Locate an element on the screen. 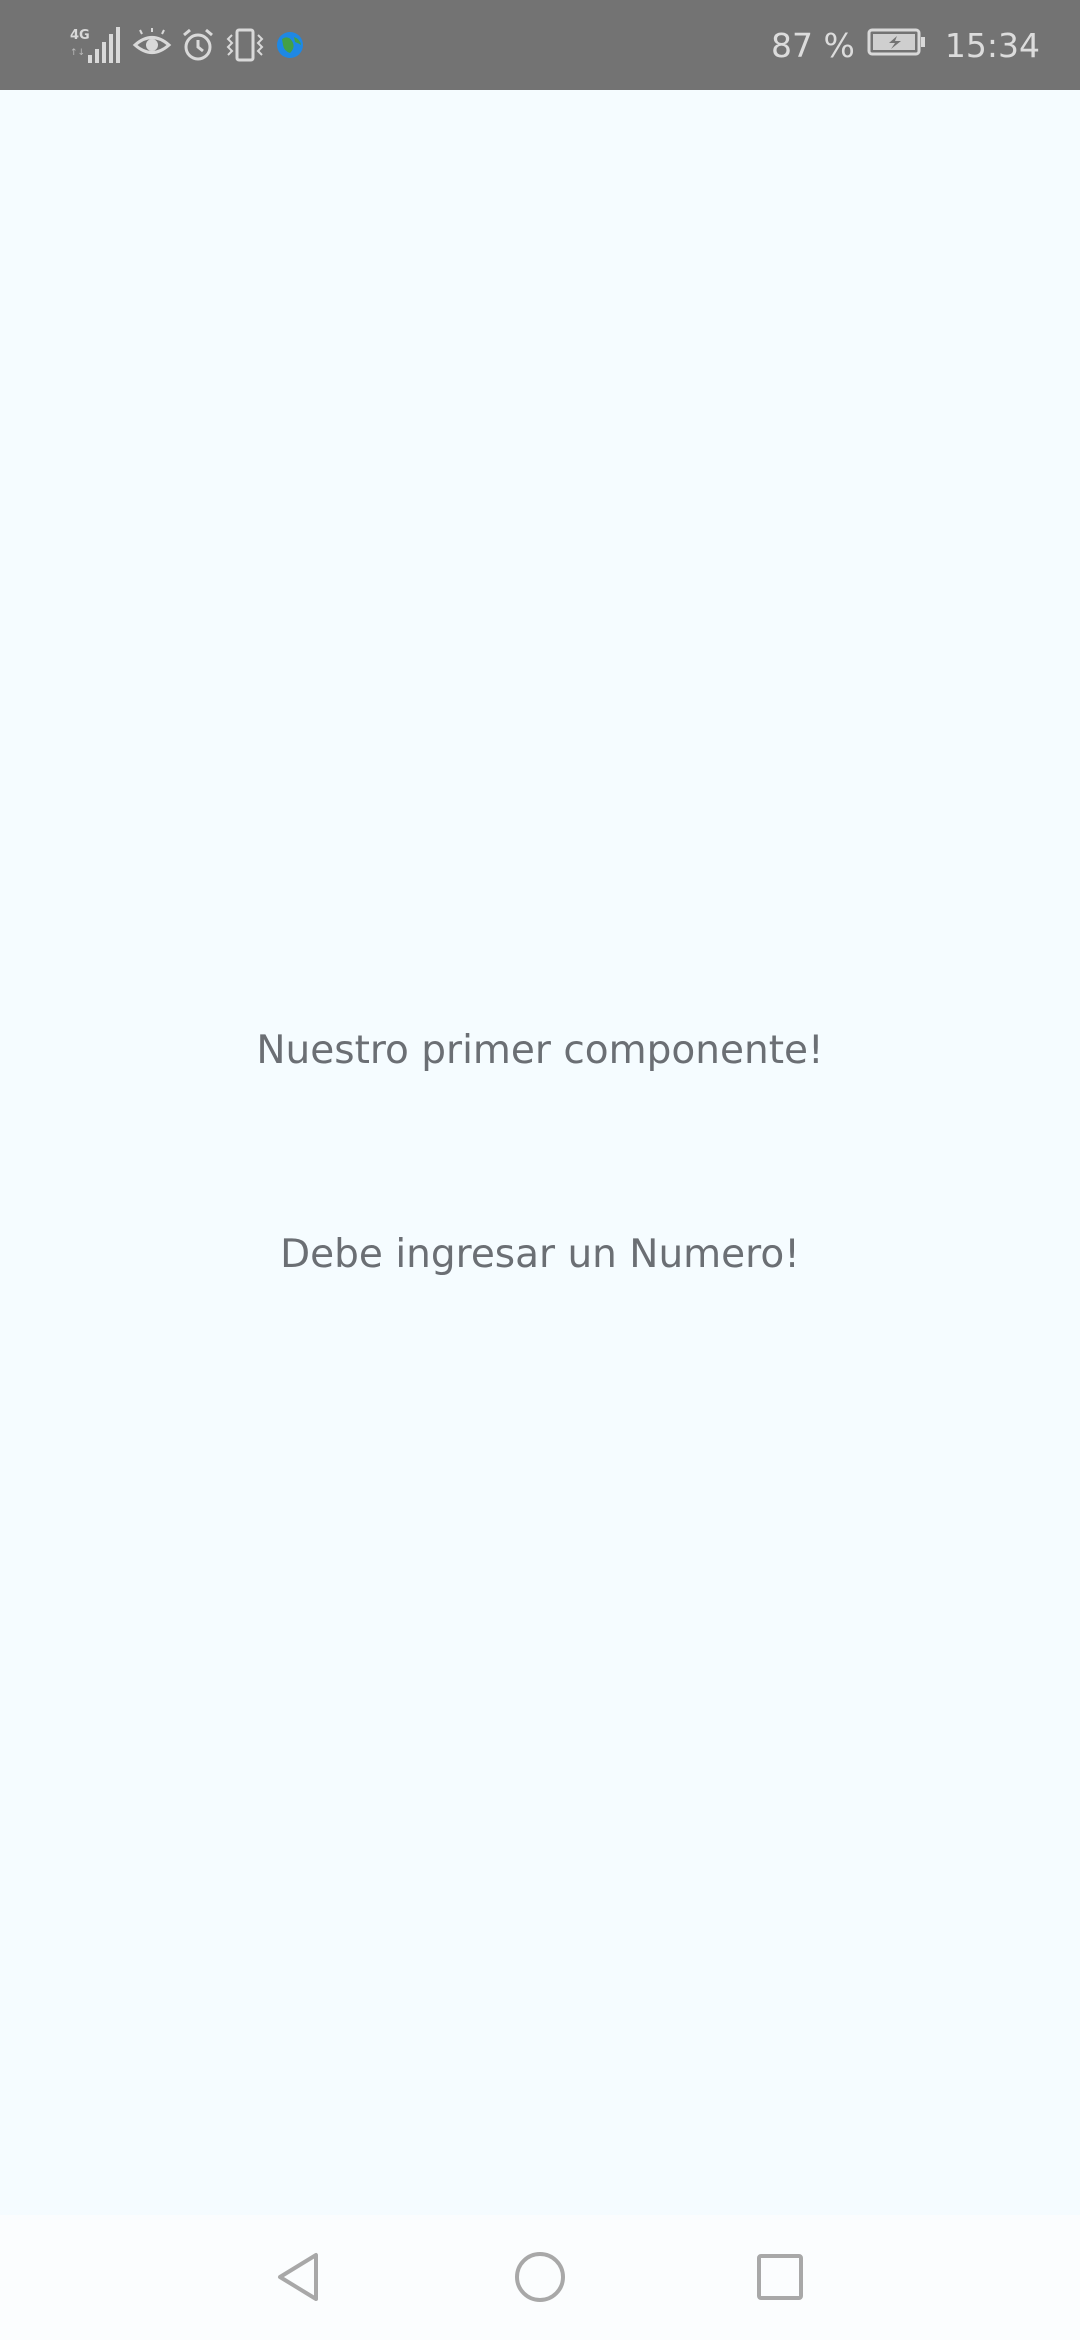  recent-apps-button is located at coordinates (780, 2277).